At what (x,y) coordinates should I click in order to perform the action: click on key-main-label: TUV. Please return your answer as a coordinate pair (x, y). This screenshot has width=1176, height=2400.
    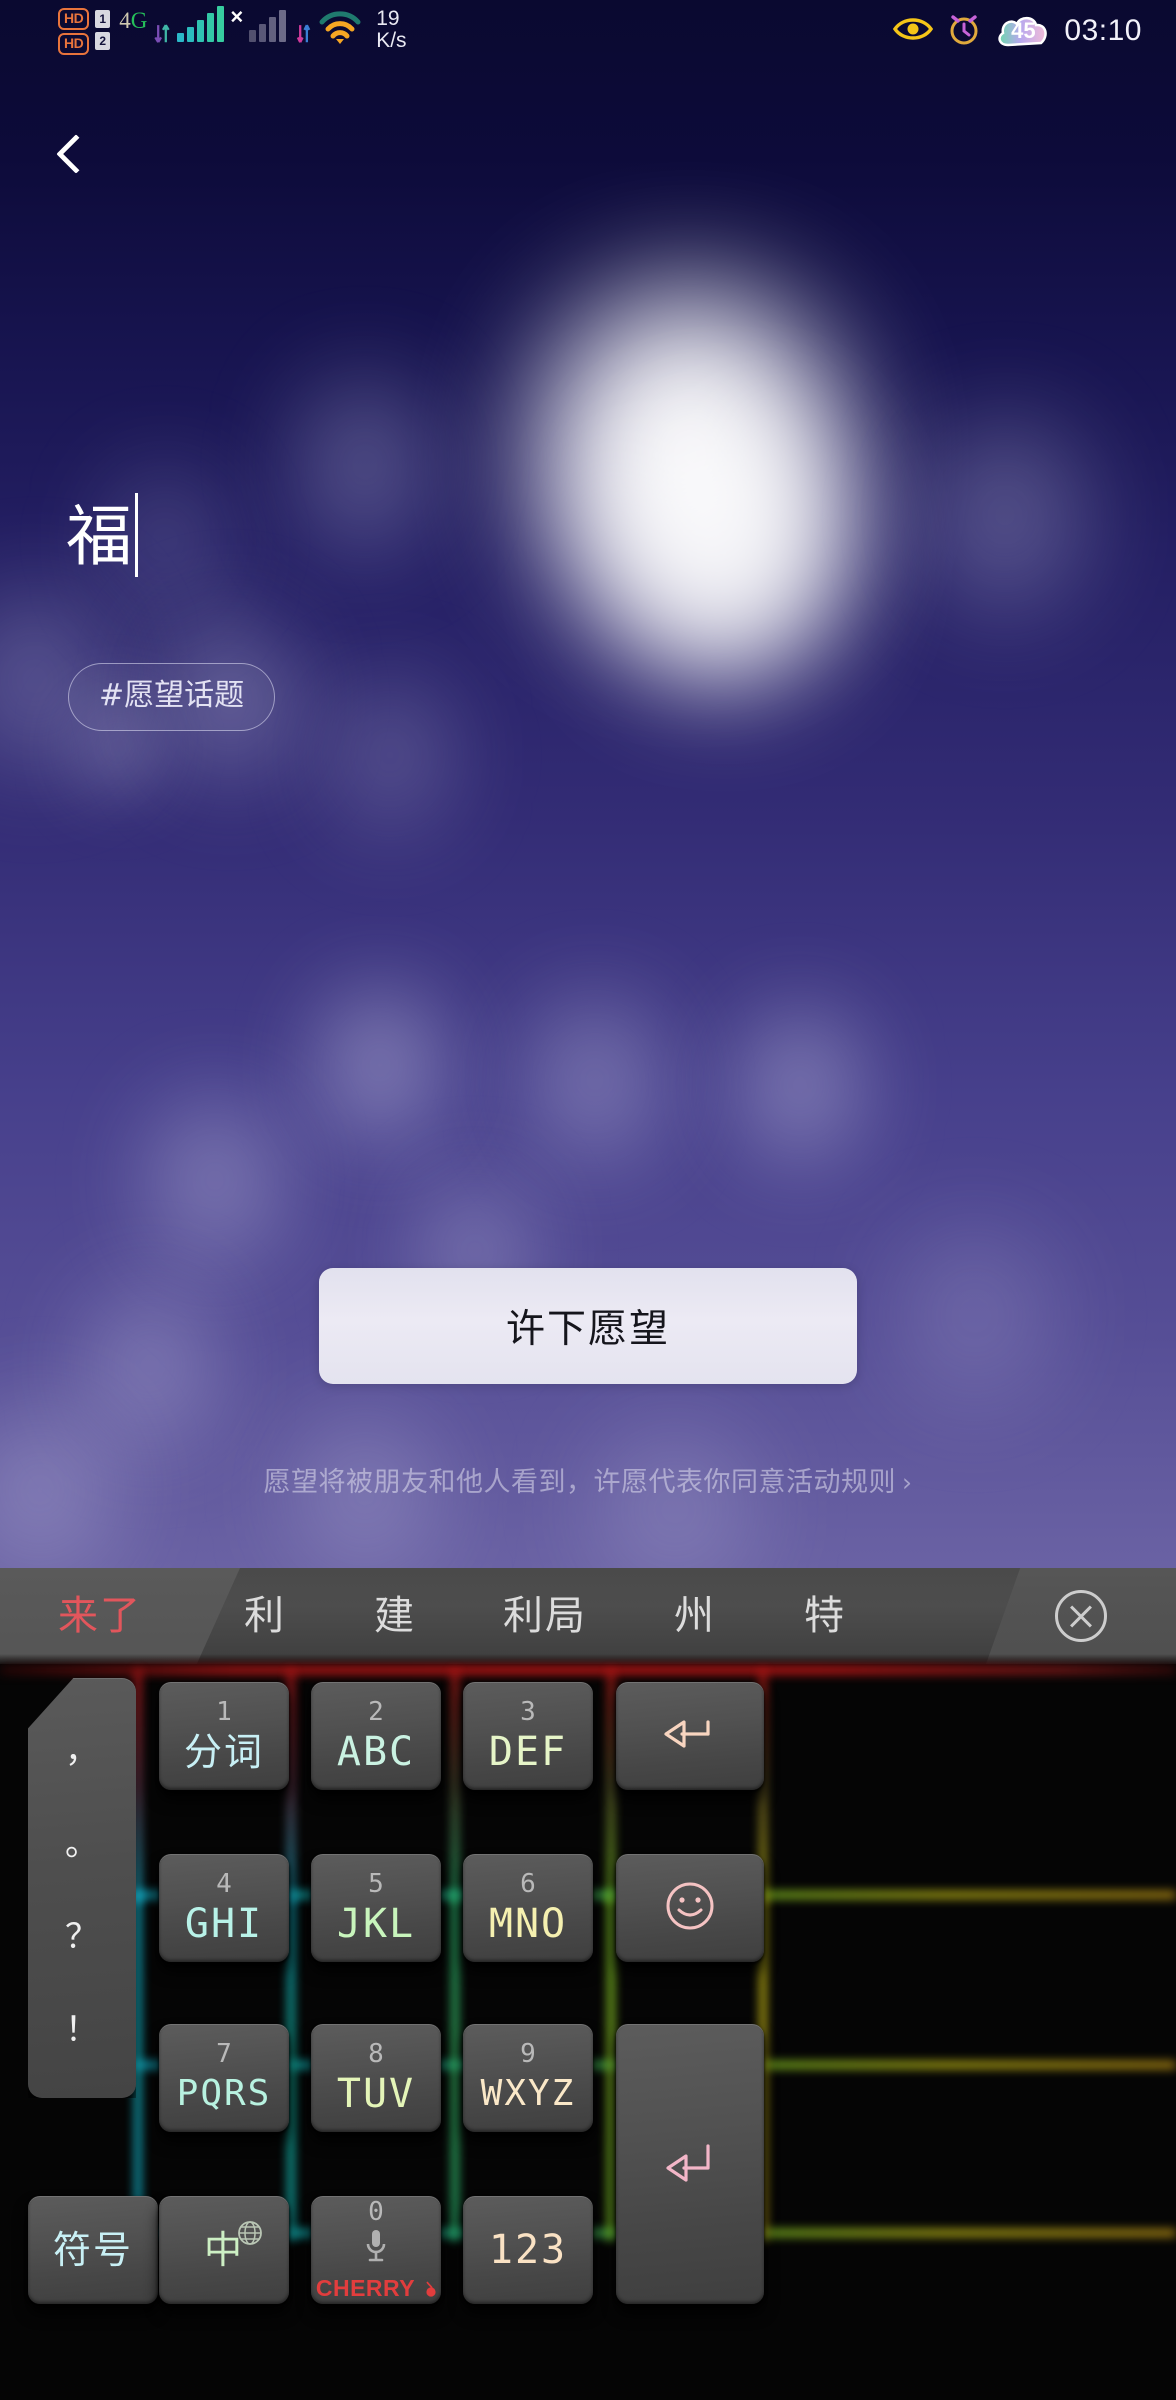
    Looking at the image, I should click on (376, 2094).